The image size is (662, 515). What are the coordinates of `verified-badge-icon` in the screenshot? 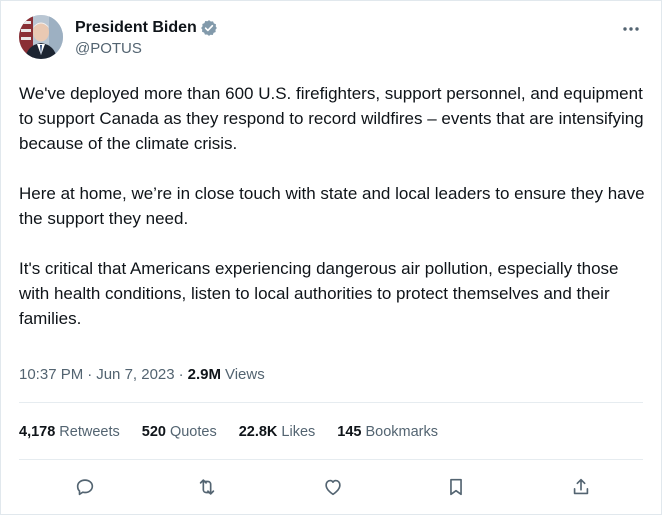 It's located at (209, 28).